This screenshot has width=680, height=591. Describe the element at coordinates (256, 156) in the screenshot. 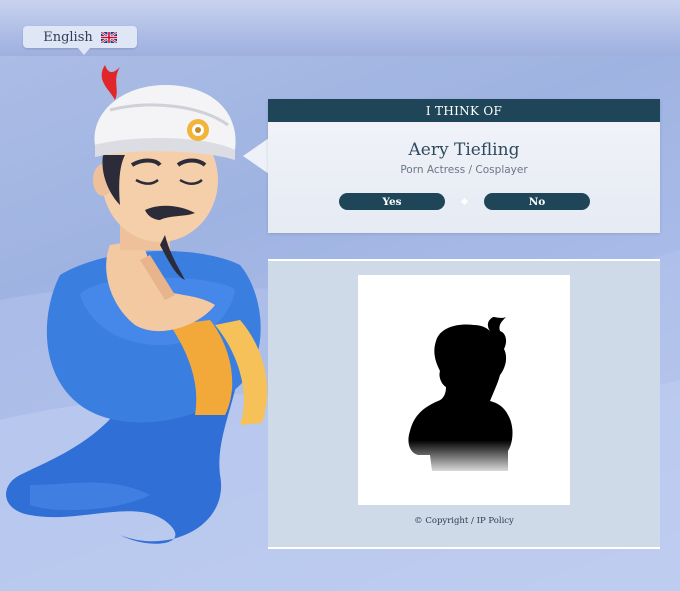

I see `speech-bubble-tail` at that location.